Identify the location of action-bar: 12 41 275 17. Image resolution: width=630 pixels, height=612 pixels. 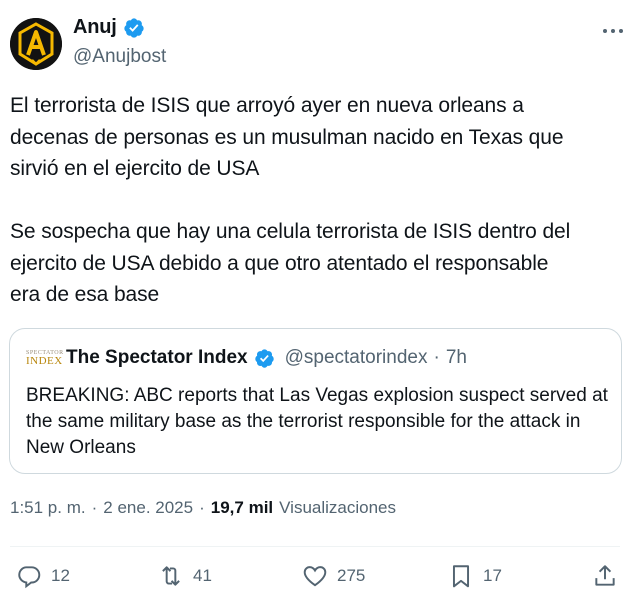
(315, 577).